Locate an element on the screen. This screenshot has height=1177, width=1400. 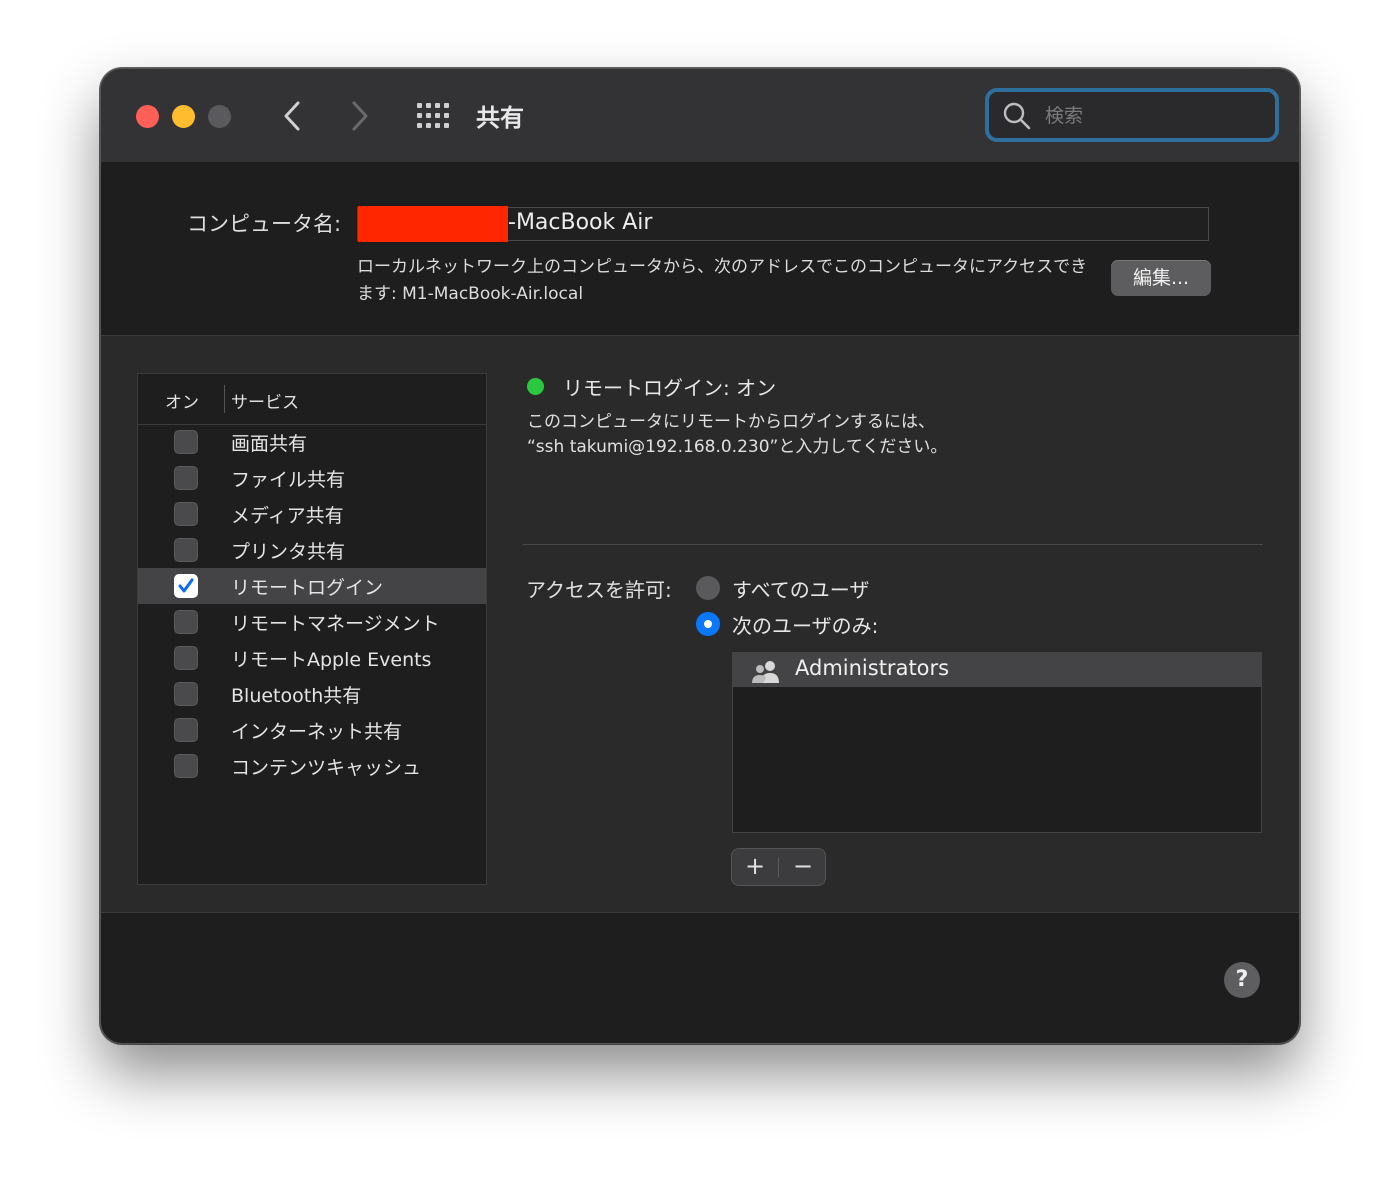
computer-name-value: -MacBook Air is located at coordinates (580, 222).